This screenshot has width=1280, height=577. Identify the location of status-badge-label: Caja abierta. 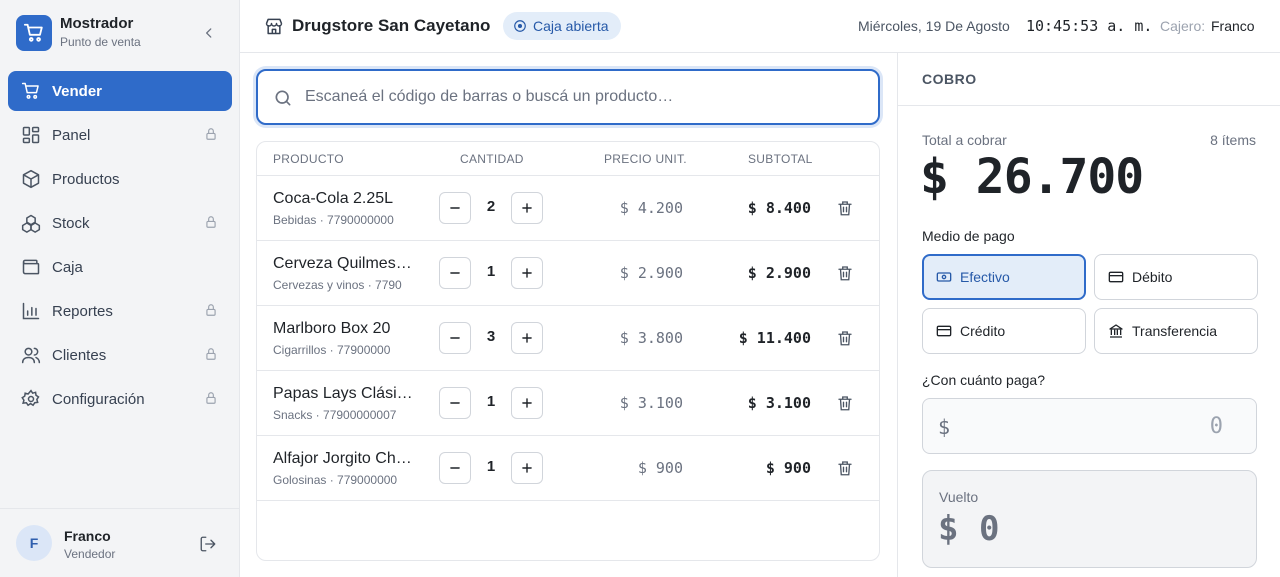
(571, 26).